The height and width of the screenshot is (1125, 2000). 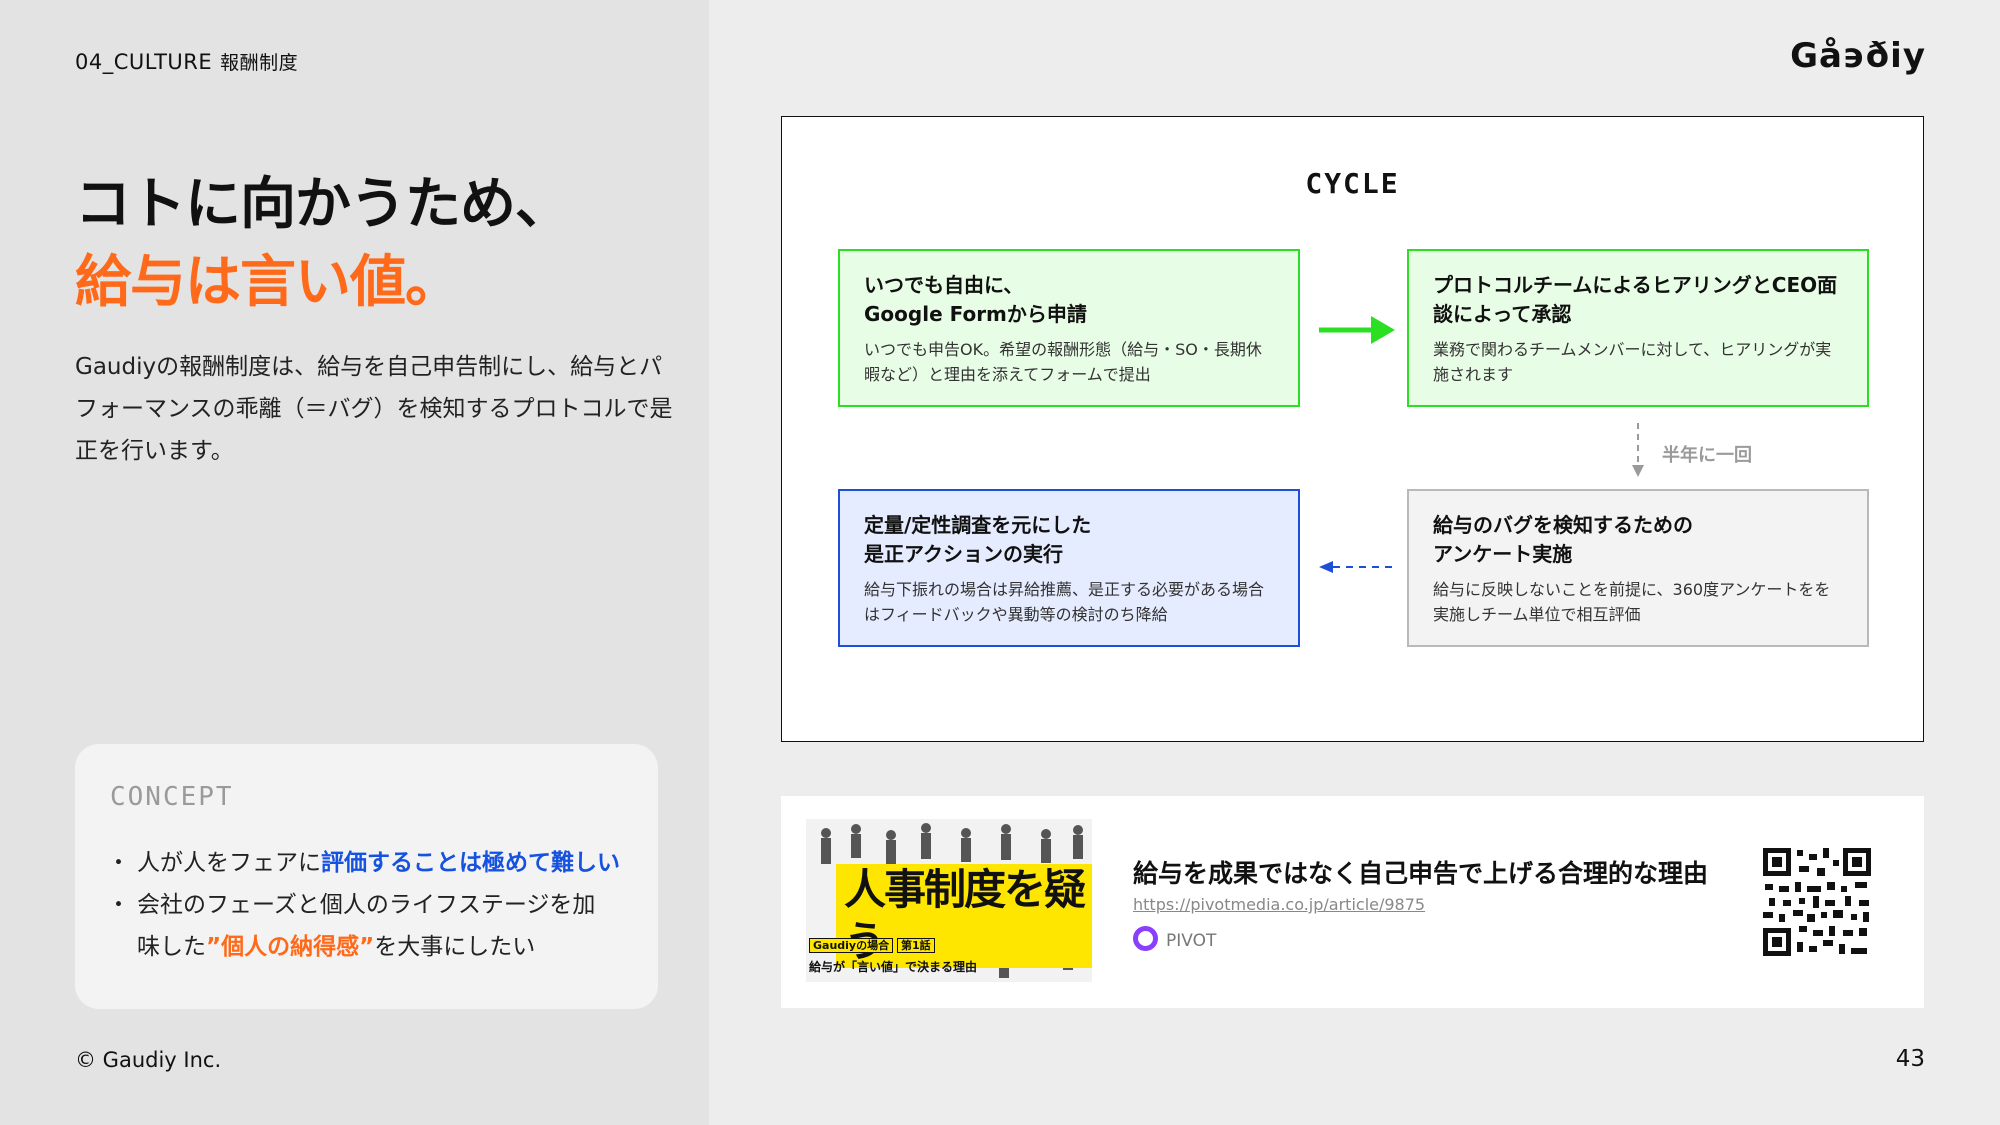 What do you see at coordinates (1910, 1059) in the screenshot?
I see `page-number: 43` at bounding box center [1910, 1059].